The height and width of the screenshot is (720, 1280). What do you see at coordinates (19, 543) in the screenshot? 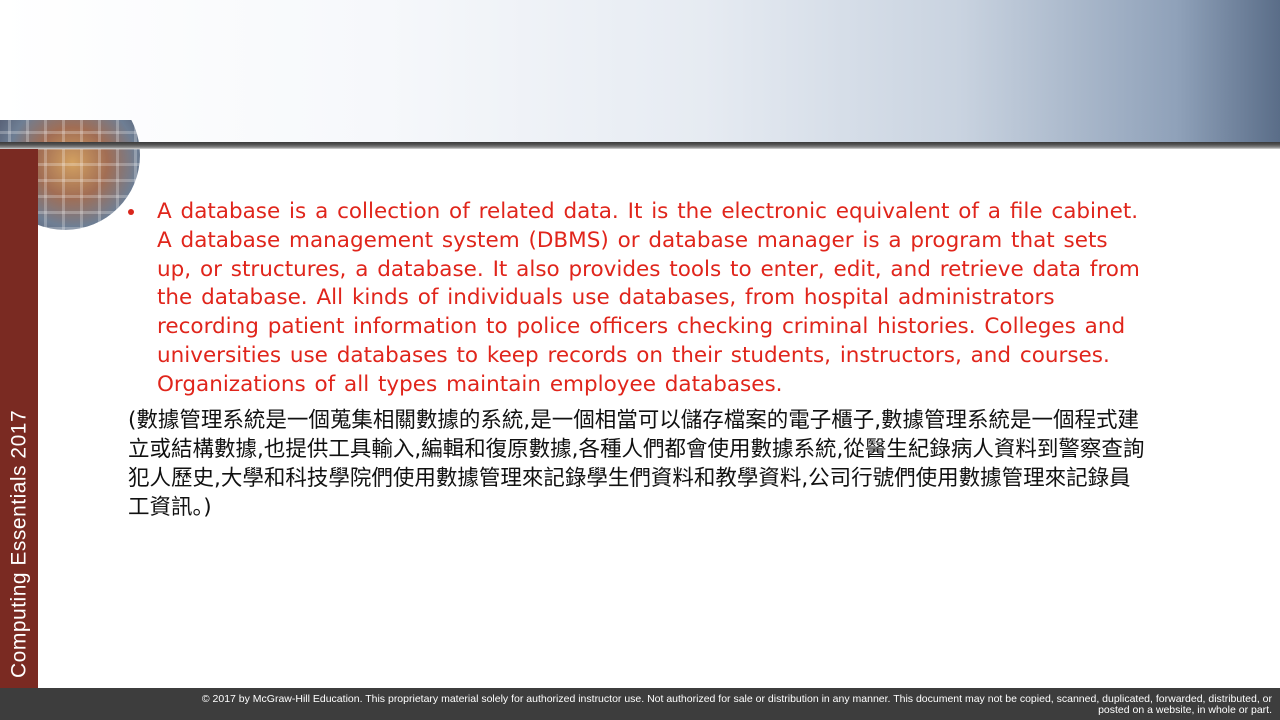
I see `sidebar-title: Computing Essentials 2017` at bounding box center [19, 543].